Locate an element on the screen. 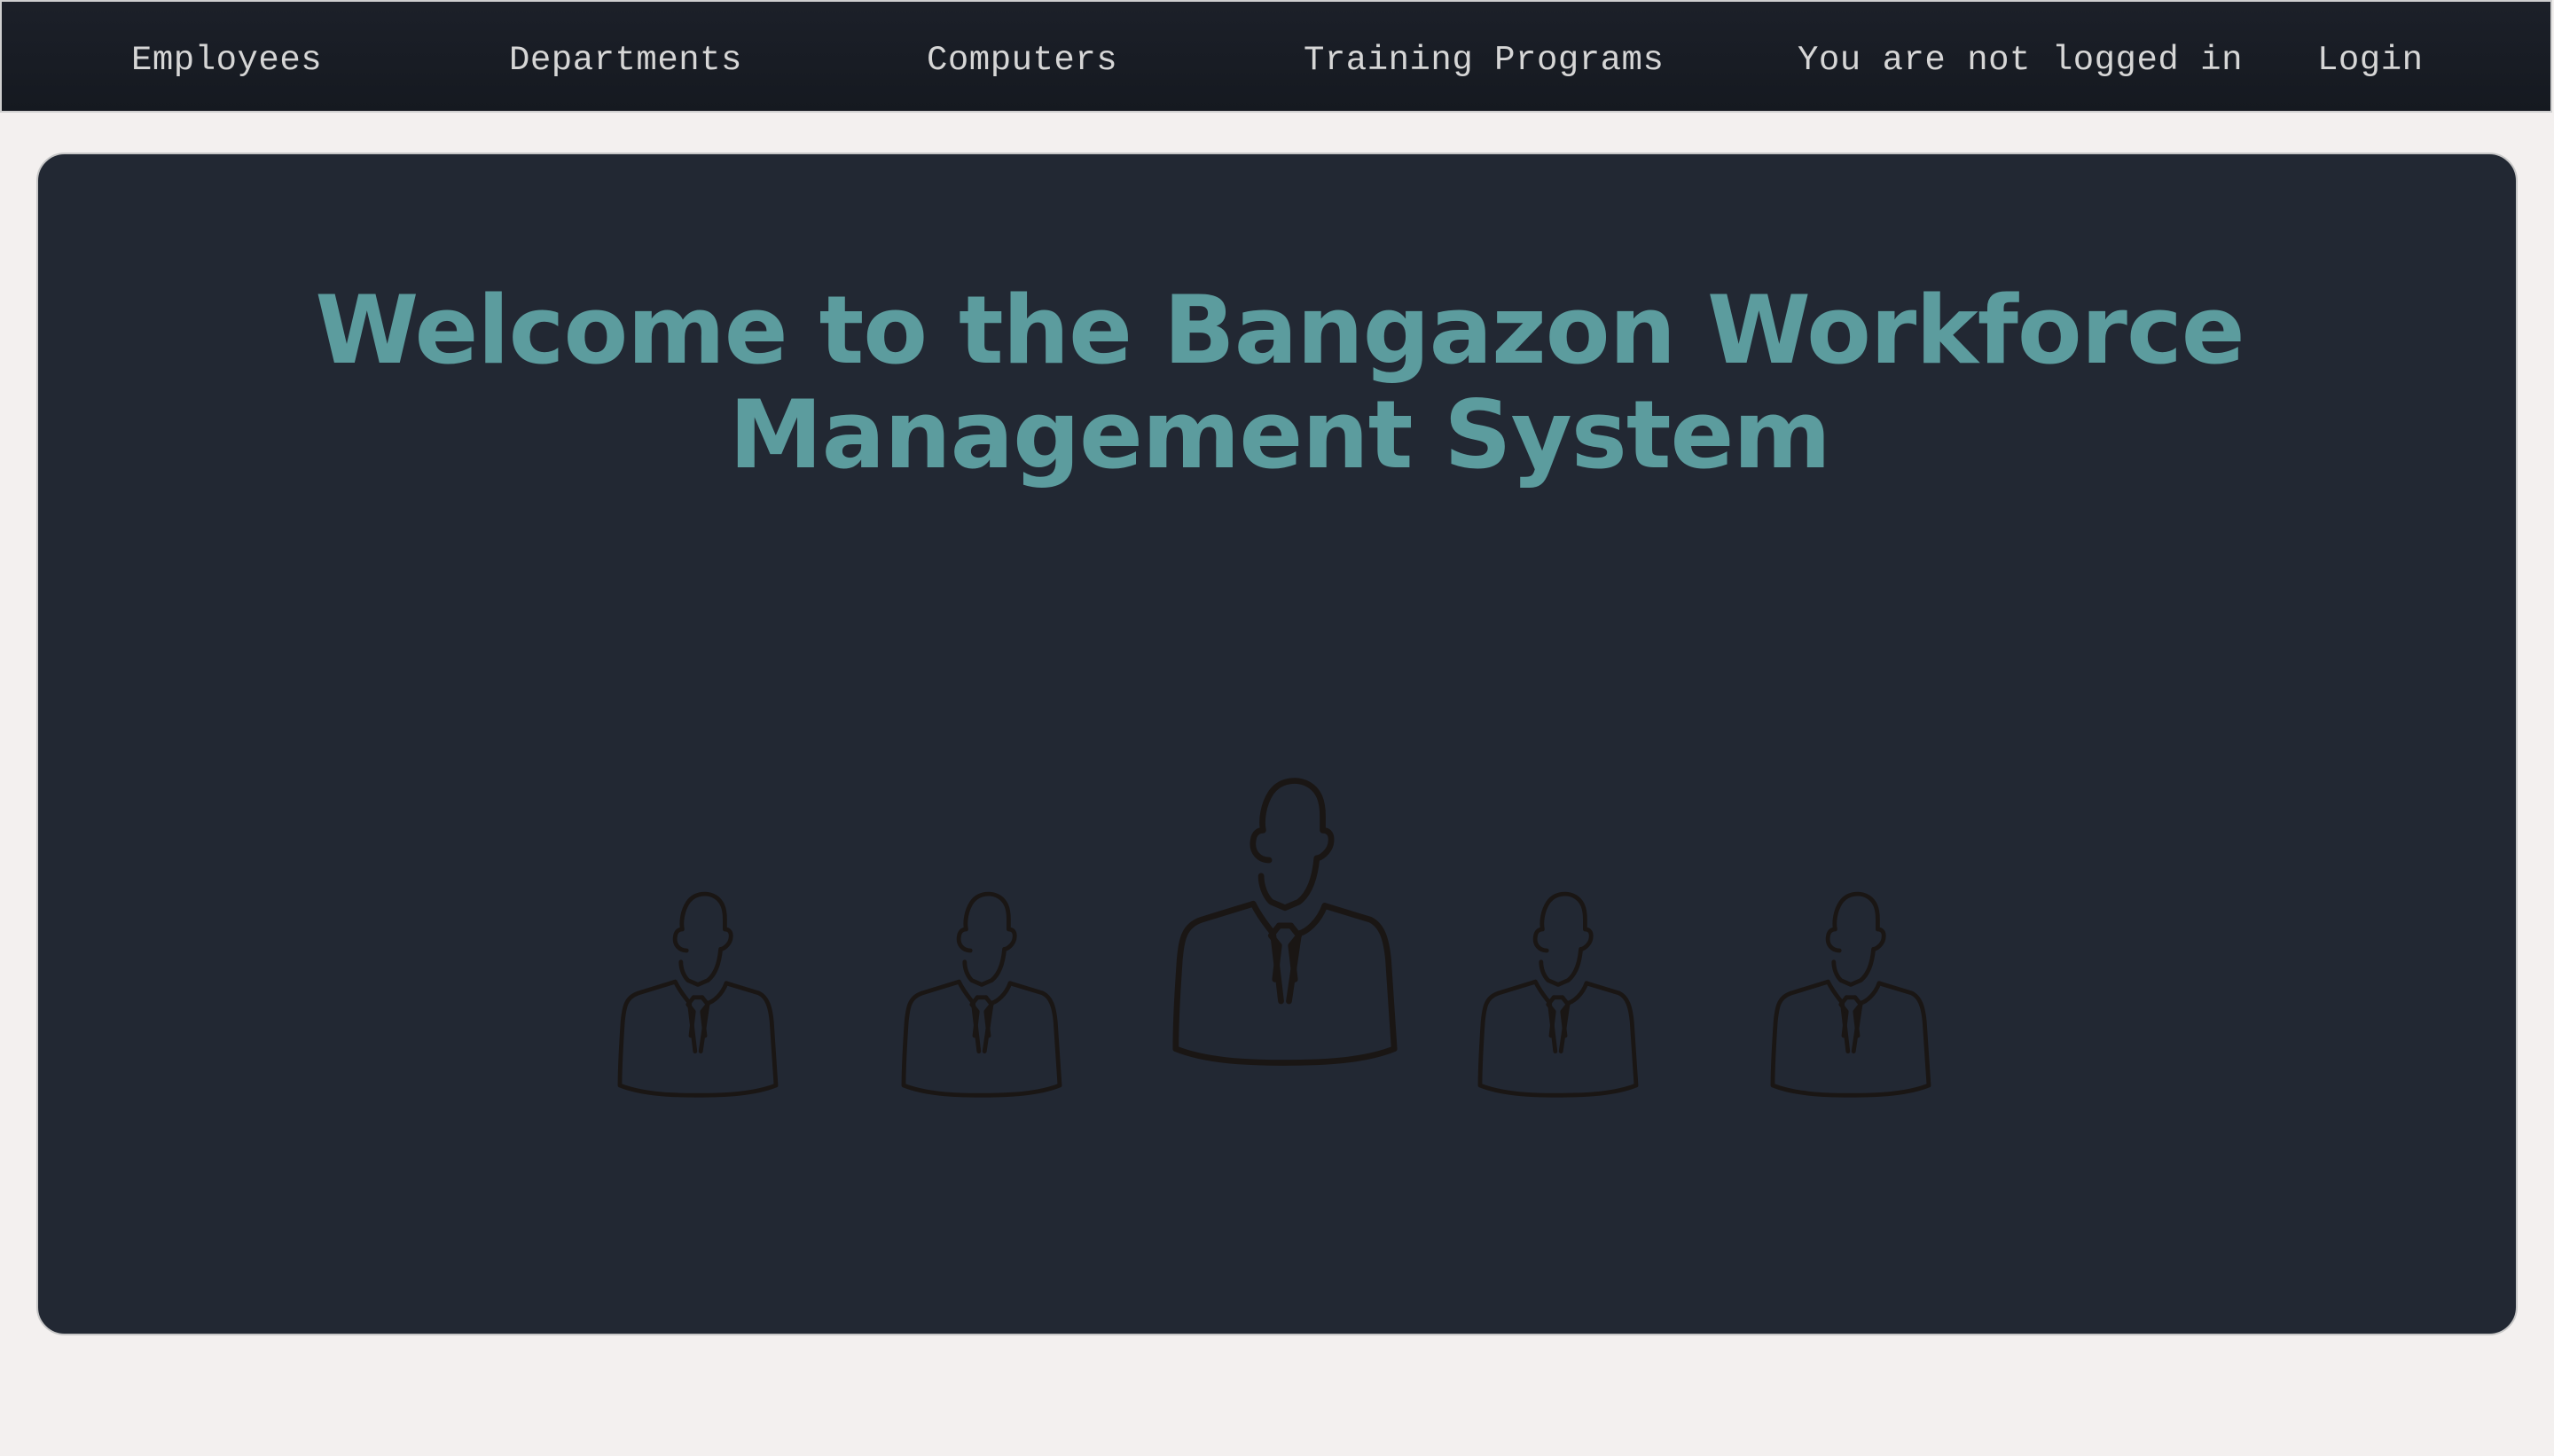 The width and height of the screenshot is (2554, 1456). nav-link-training-programs: Training Programs is located at coordinates (1484, 58).